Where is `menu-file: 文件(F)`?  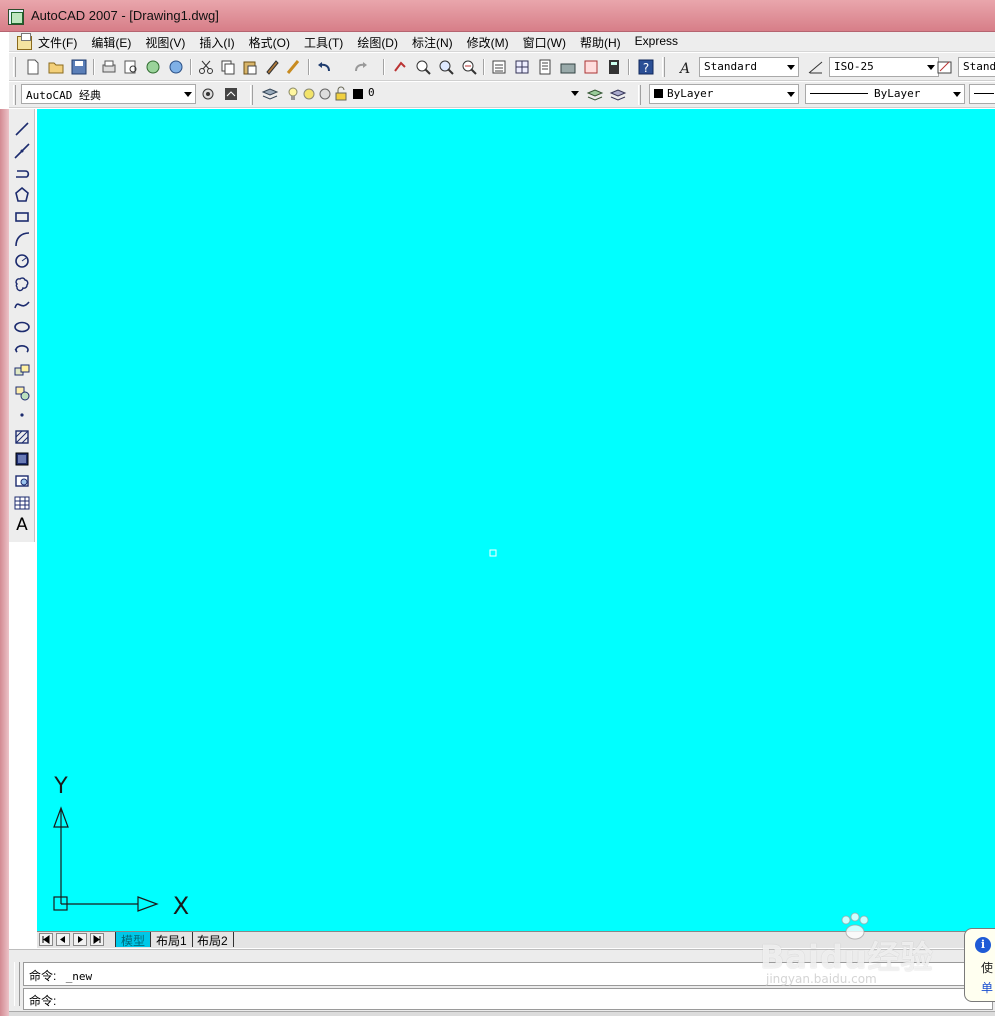 menu-file: 文件(F) is located at coordinates (57, 42).